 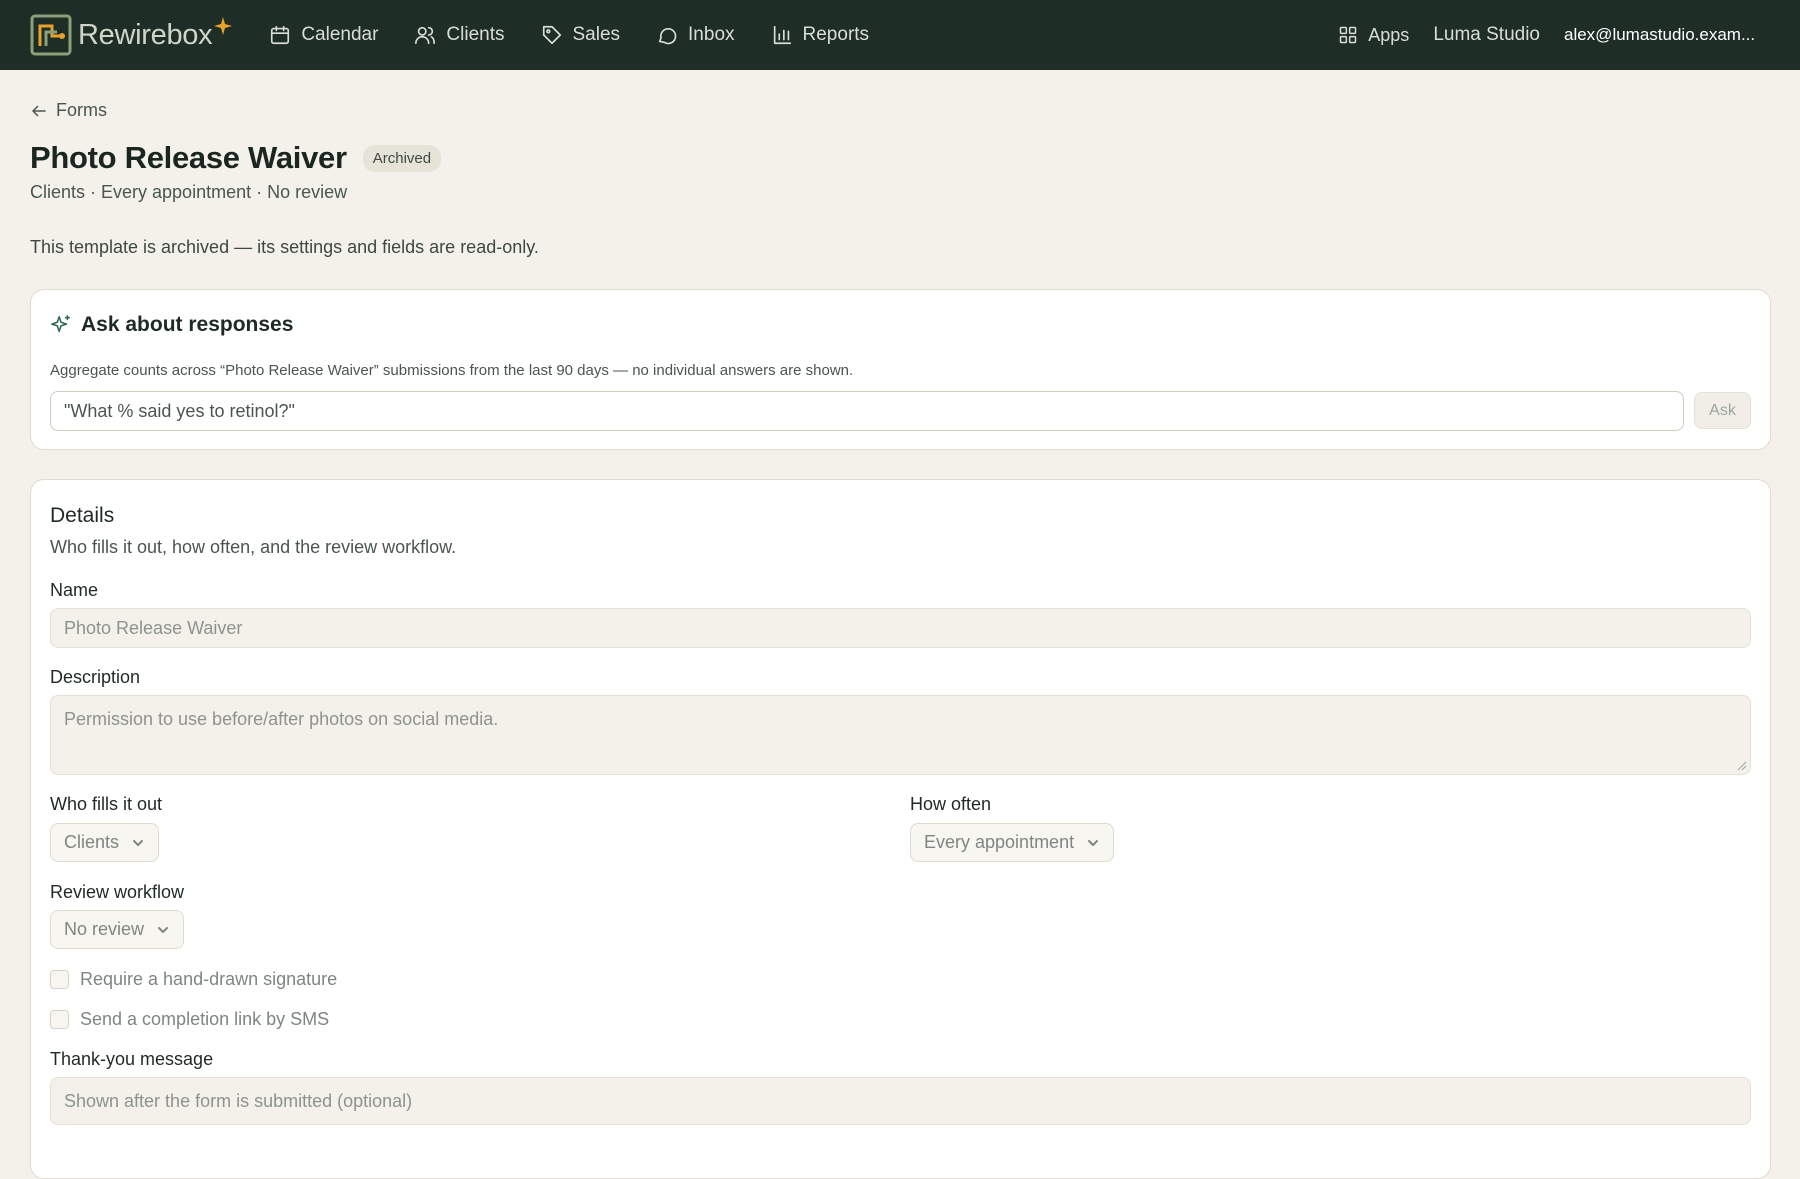 I want to click on rewirebox-logo-icon, so click(x=51, y=35).